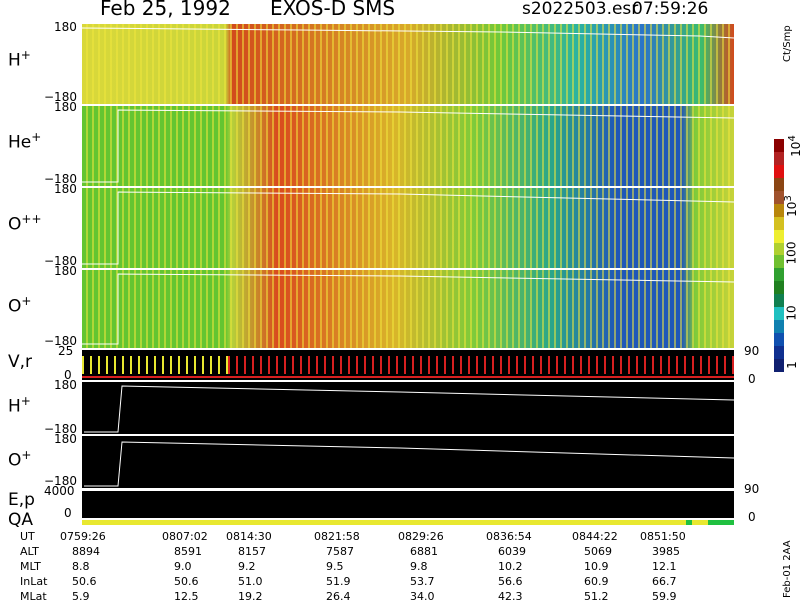  I want to click on table-cell: 51.9, so click(338, 581).